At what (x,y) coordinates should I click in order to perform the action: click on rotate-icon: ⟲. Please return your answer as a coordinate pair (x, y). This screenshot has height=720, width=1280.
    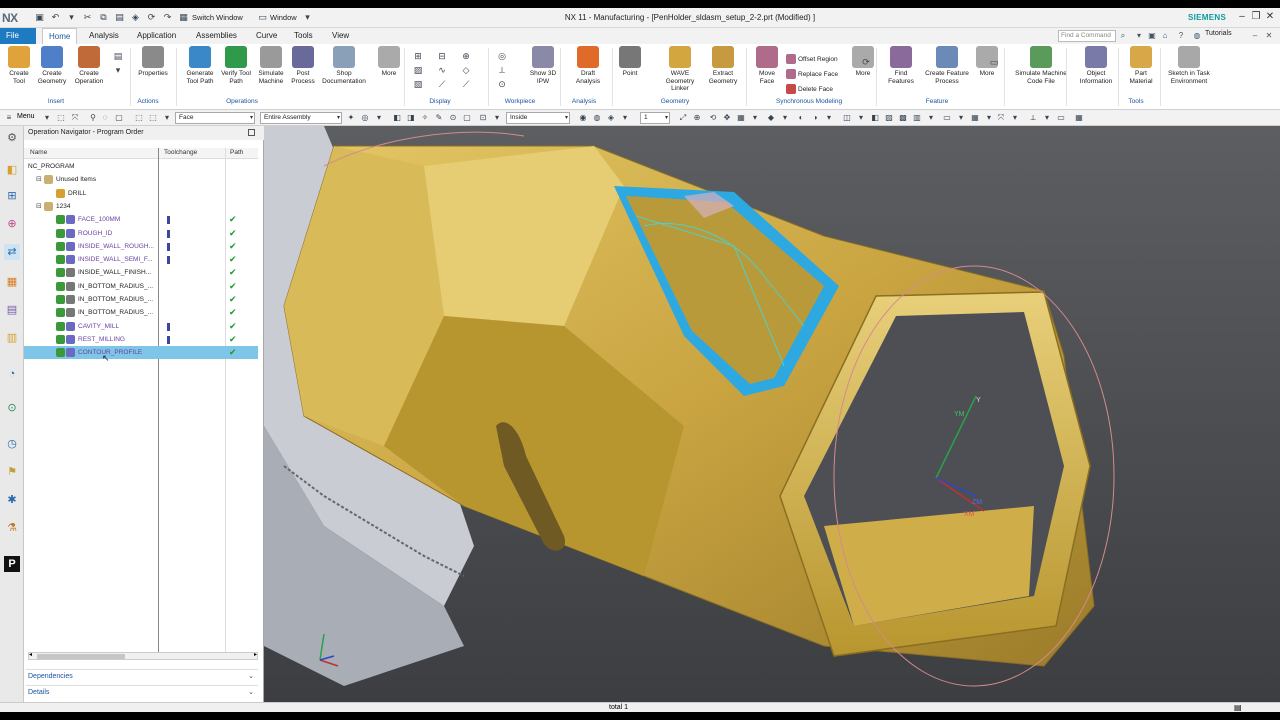
    Looking at the image, I should click on (713, 118).